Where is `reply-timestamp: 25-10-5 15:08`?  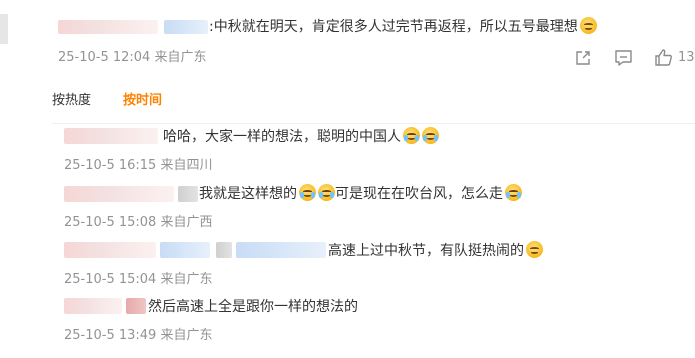
reply-timestamp: 25-10-5 15:08 is located at coordinates (110, 222).